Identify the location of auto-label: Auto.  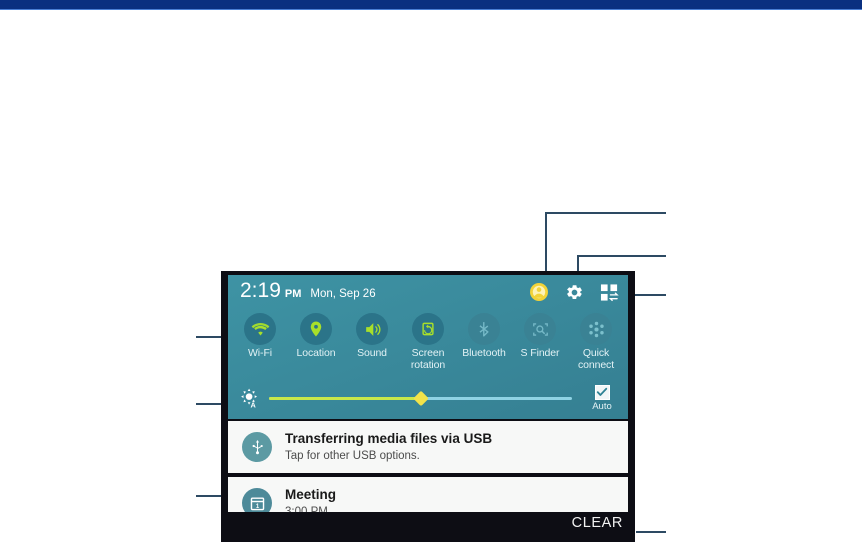
(602, 406).